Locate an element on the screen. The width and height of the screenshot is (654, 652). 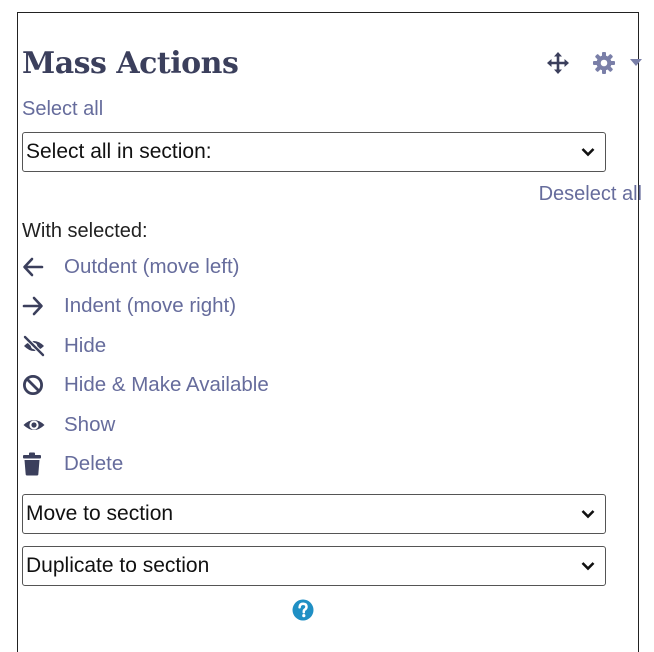
ban-icon is located at coordinates (35, 385).